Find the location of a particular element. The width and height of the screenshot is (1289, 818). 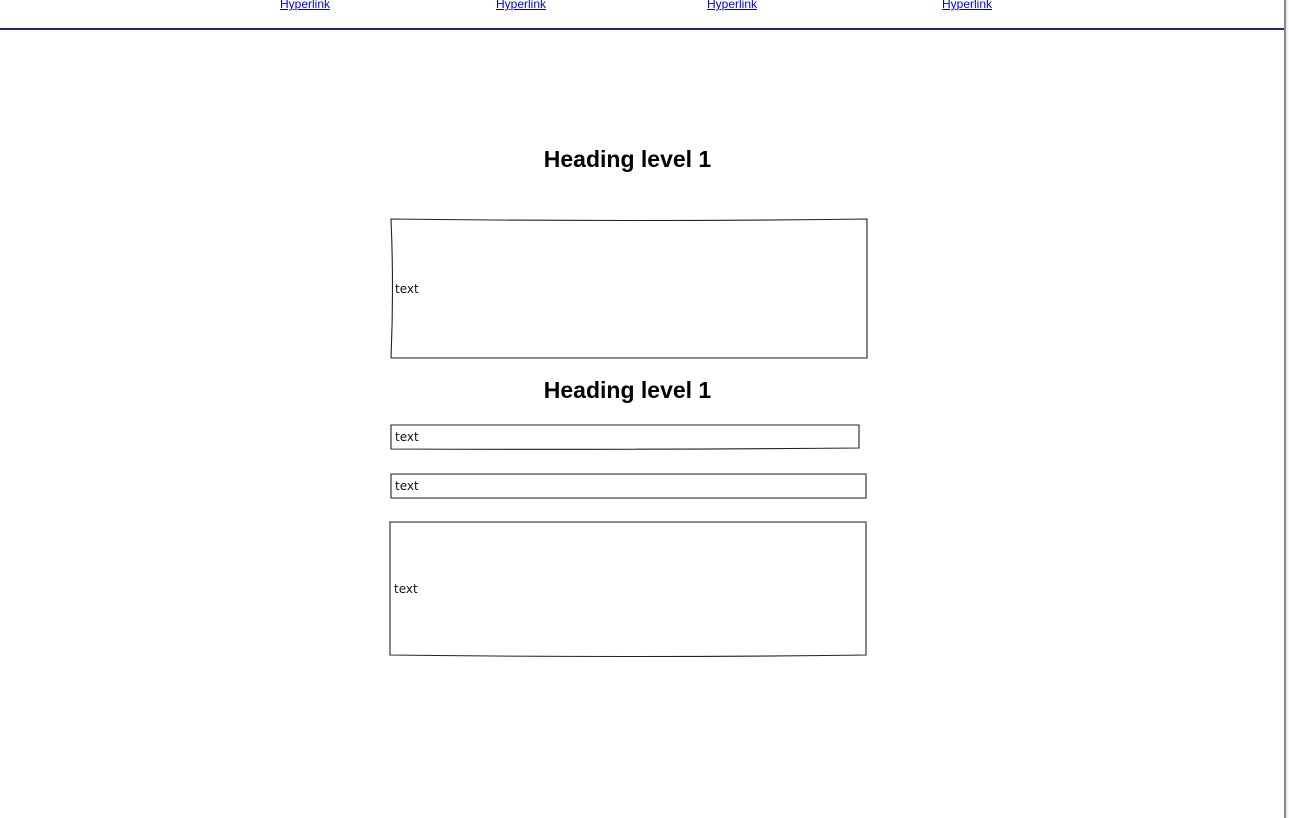

nav-link-4: Hyperlink is located at coordinates (967, 6).